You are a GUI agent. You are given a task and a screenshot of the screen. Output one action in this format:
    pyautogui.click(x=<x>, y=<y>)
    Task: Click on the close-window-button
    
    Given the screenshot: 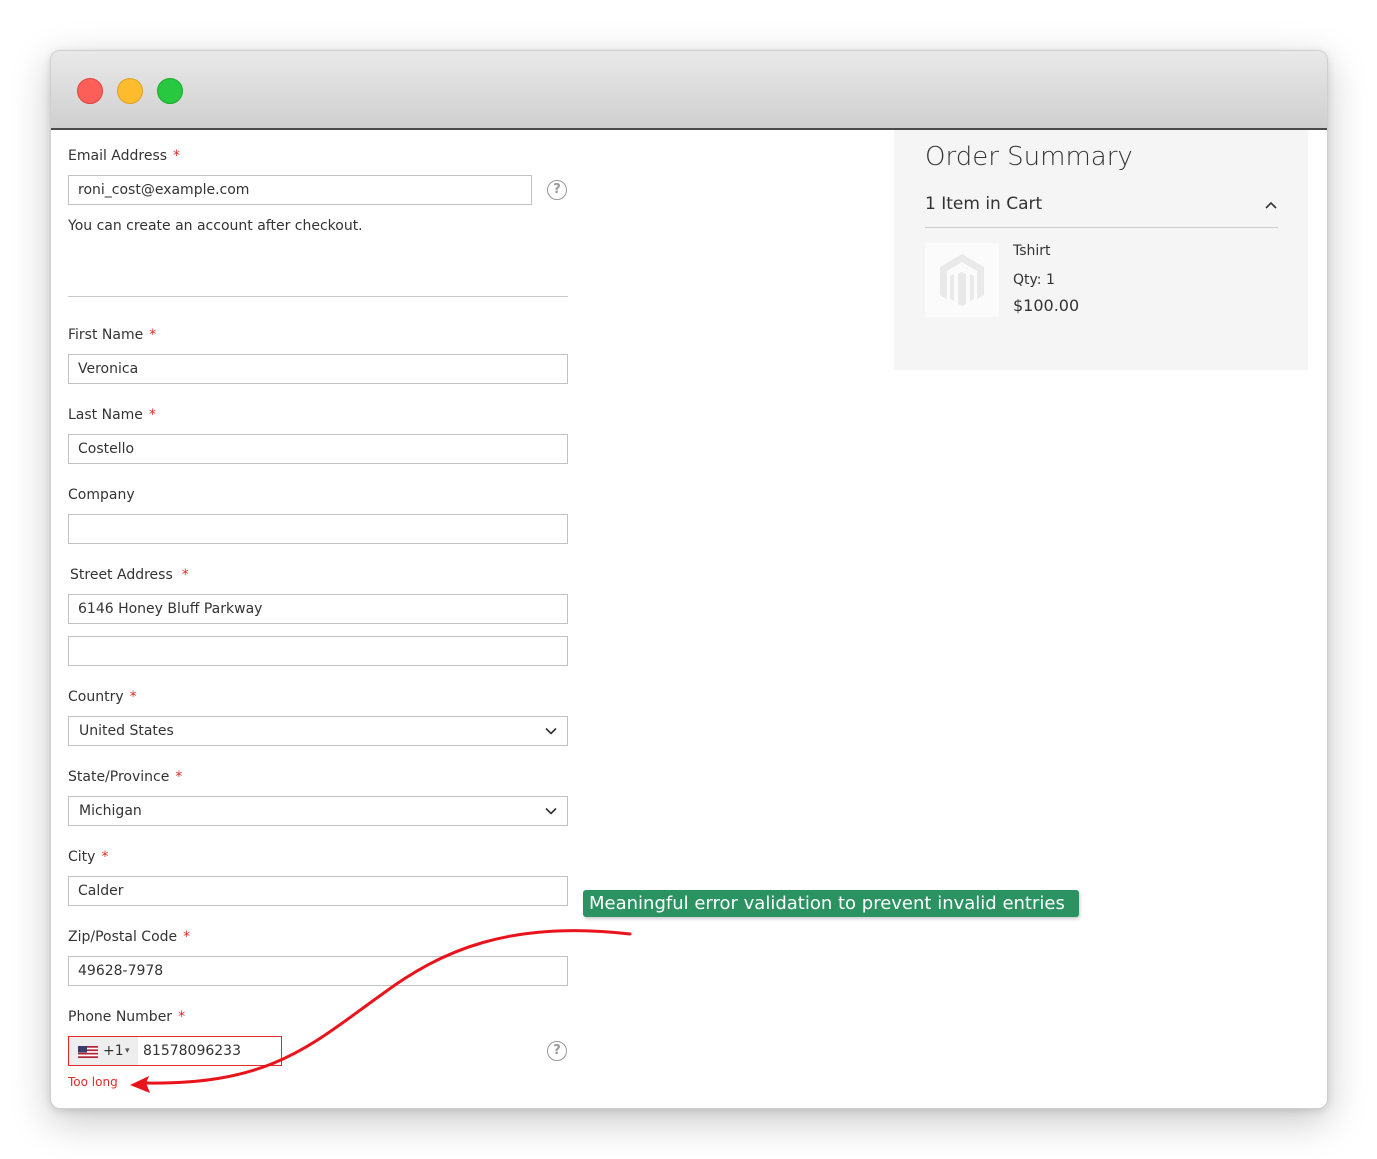 What is the action you would take?
    pyautogui.click(x=90, y=91)
    